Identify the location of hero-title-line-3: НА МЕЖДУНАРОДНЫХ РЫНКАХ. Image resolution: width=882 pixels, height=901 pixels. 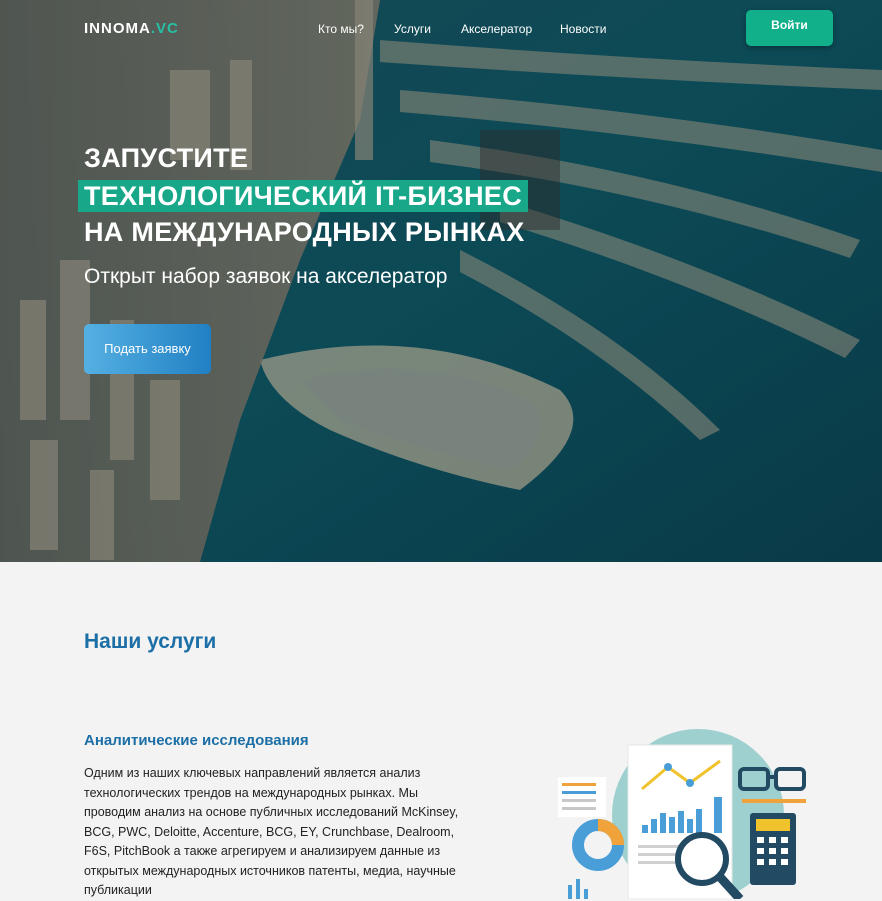
(304, 232).